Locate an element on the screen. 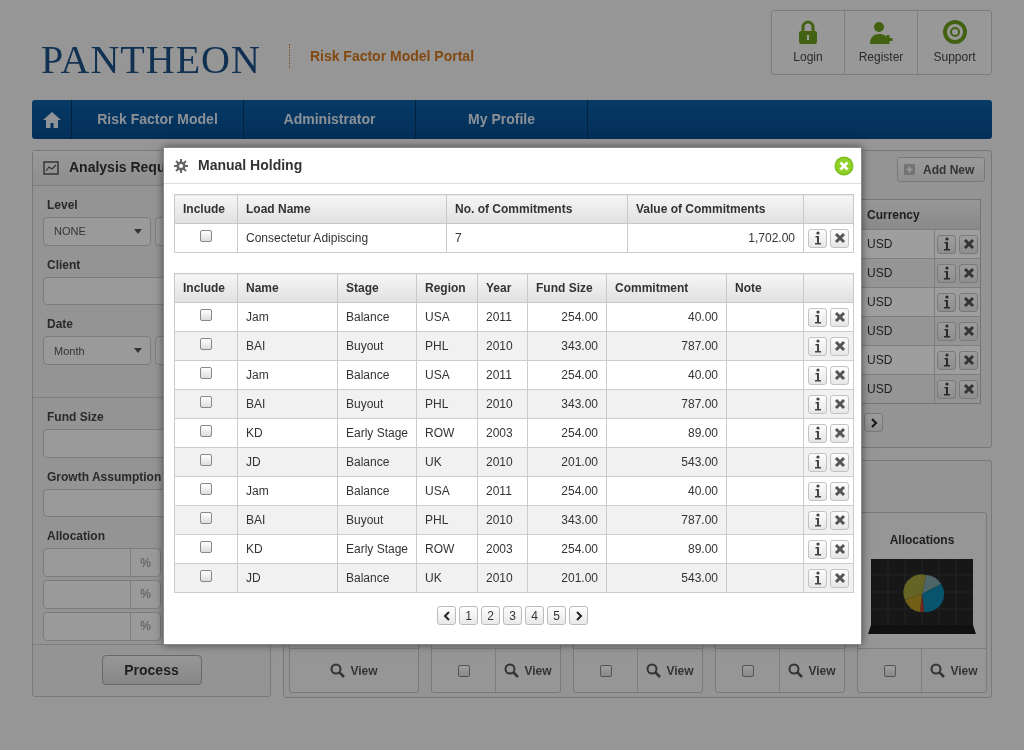 Image resolution: width=1024 pixels, height=750 pixels. portal-title: Risk Factor Model Portal is located at coordinates (381, 56).